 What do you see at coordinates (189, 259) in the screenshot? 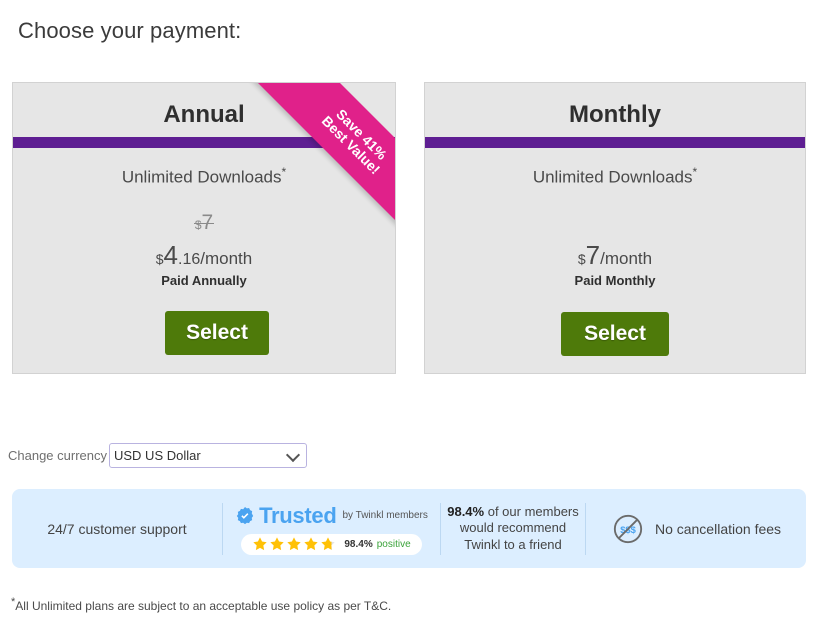
I see `price-decimal-annual: .16` at bounding box center [189, 259].